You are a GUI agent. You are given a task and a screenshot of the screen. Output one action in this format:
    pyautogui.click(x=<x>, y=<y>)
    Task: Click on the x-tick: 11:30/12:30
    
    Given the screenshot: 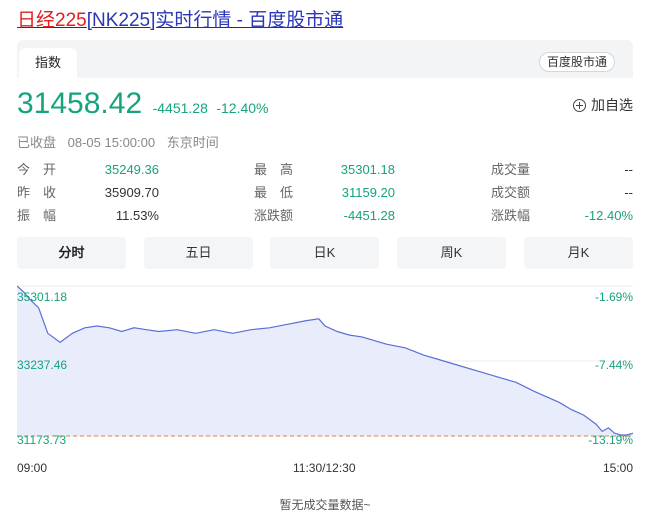 What is the action you would take?
    pyautogui.click(x=324, y=468)
    